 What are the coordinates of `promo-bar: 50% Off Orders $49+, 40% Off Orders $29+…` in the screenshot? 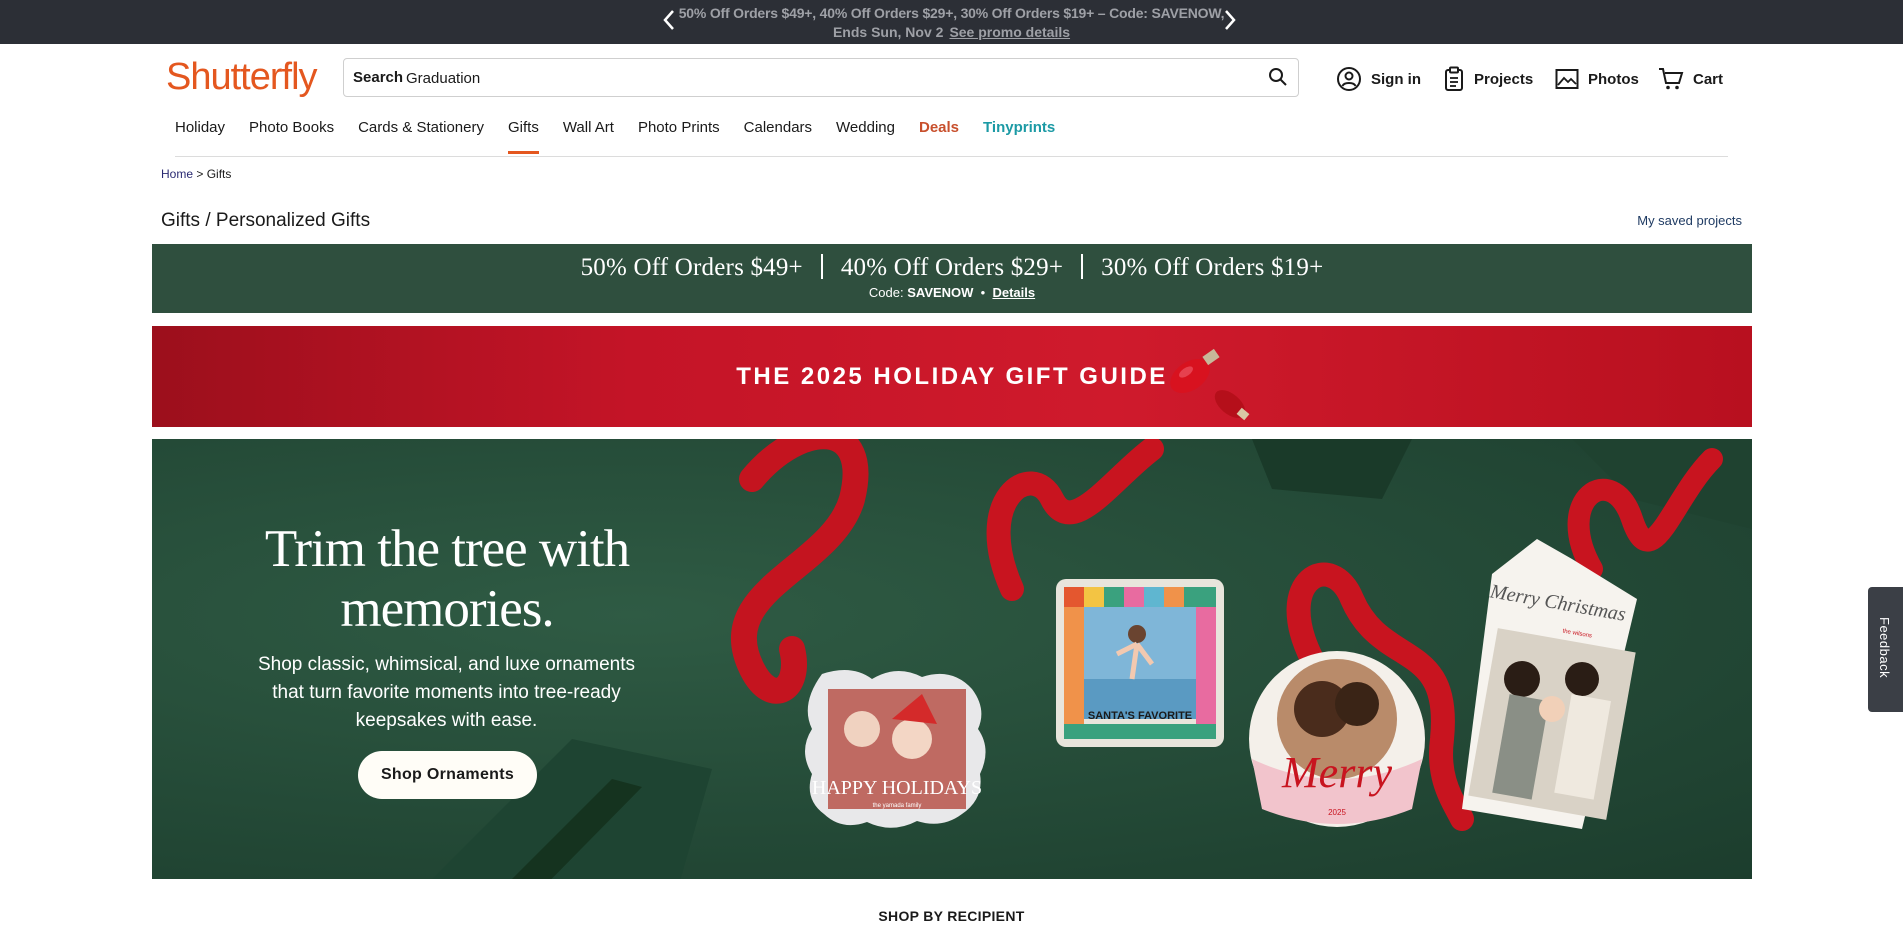 It's located at (951, 22).